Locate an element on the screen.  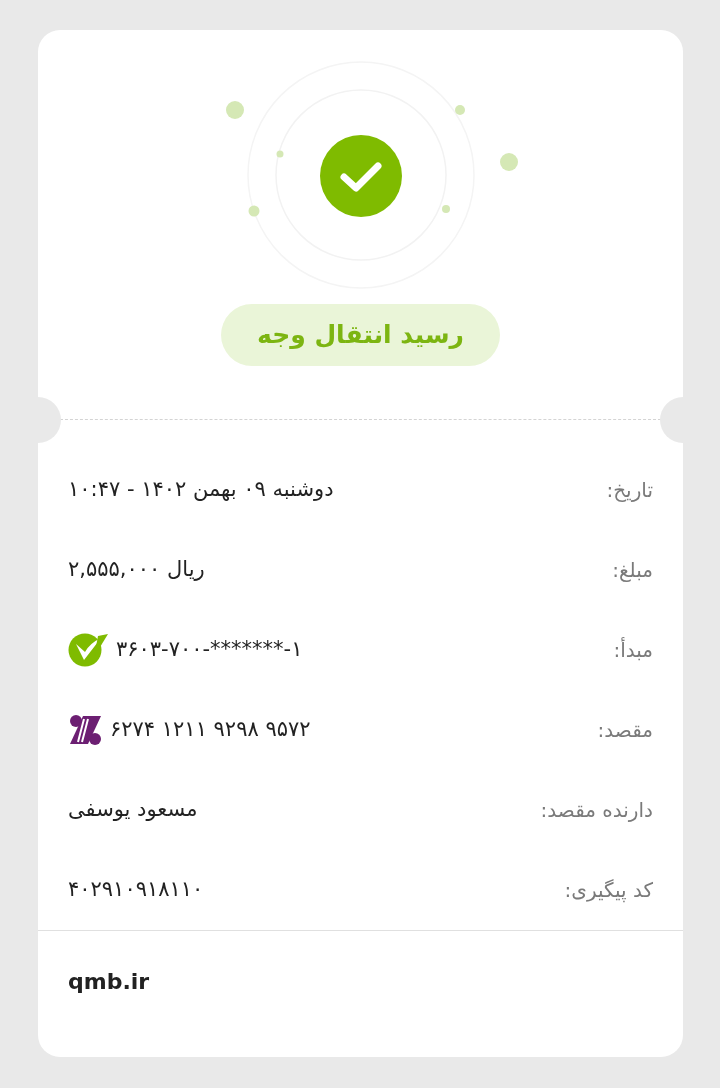
detail-label: مبدأ: is located at coordinates (633, 650).